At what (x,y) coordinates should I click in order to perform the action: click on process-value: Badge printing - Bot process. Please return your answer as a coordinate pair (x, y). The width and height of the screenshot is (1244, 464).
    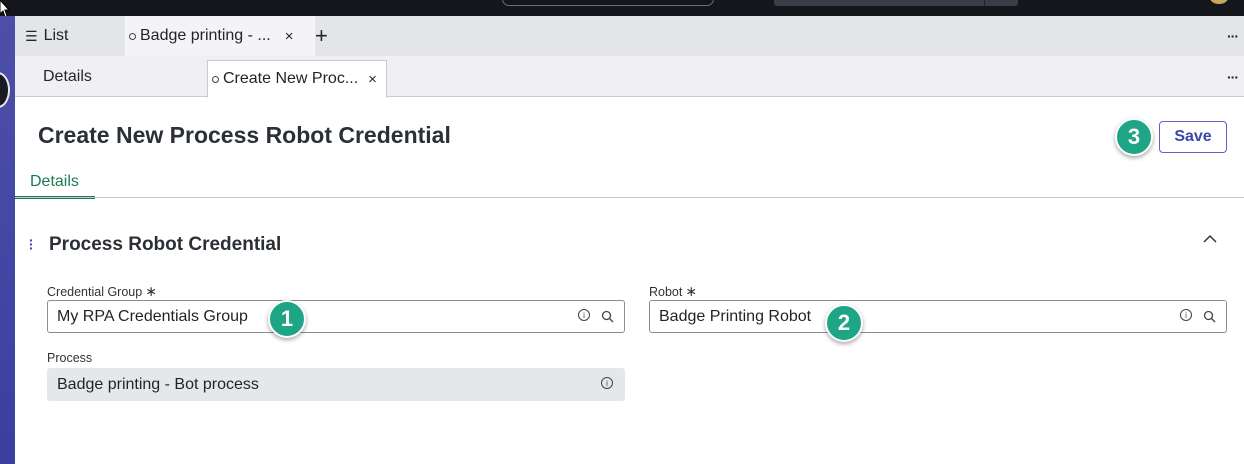
    Looking at the image, I should click on (158, 384).